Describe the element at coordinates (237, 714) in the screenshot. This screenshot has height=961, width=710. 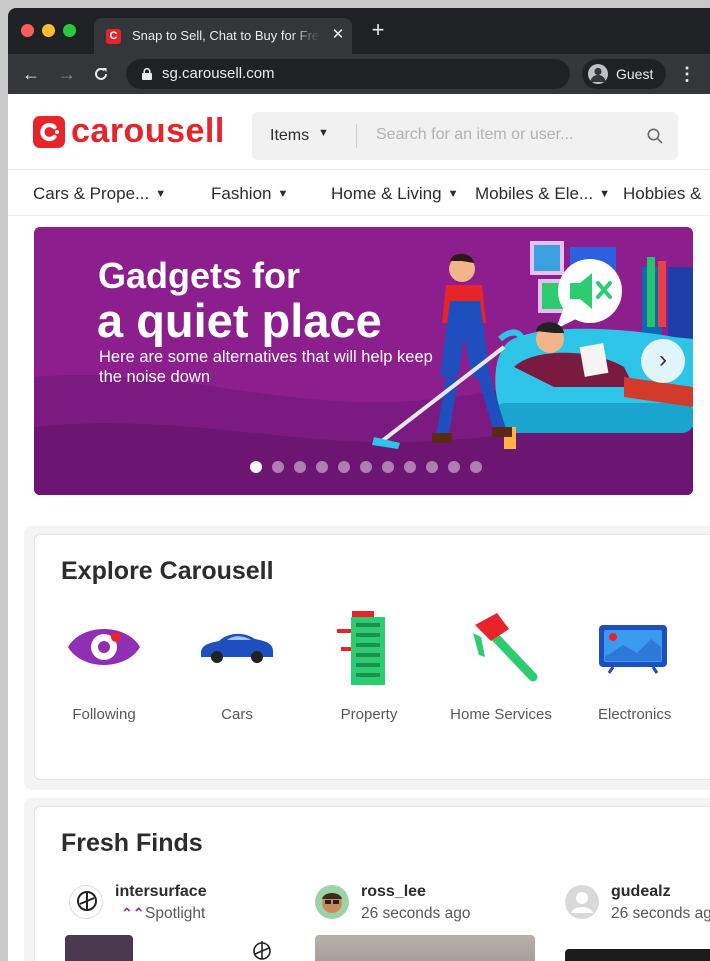
I see `explore-label: Cars` at that location.